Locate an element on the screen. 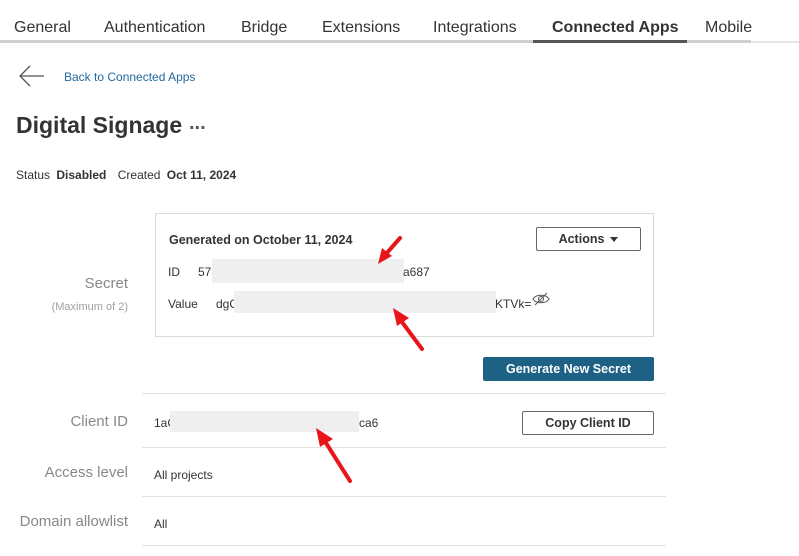  tab-integrations: Integrations is located at coordinates (475, 28).